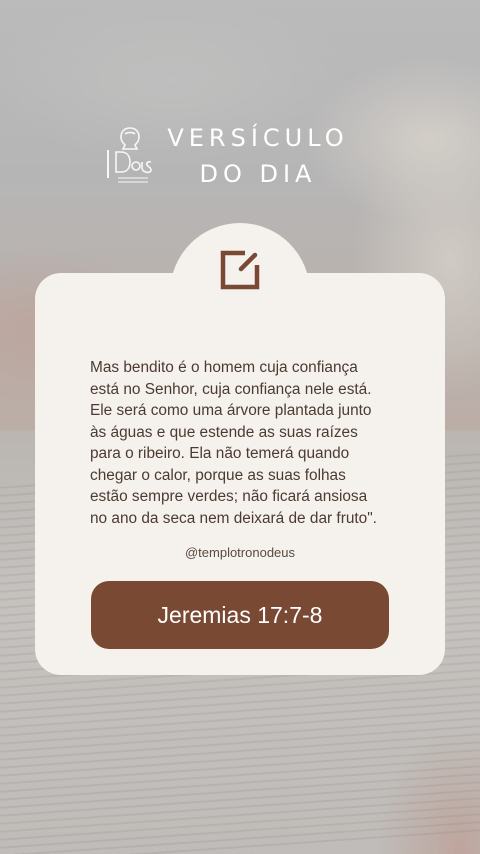 The width and height of the screenshot is (480, 854). Describe the element at coordinates (224, 367) in the screenshot. I see `verse-line: Mas bendito é o homem cuja confiança` at that location.